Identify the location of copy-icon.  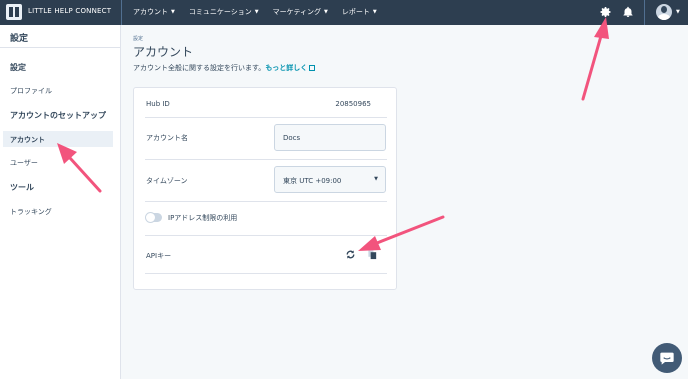
(372, 254).